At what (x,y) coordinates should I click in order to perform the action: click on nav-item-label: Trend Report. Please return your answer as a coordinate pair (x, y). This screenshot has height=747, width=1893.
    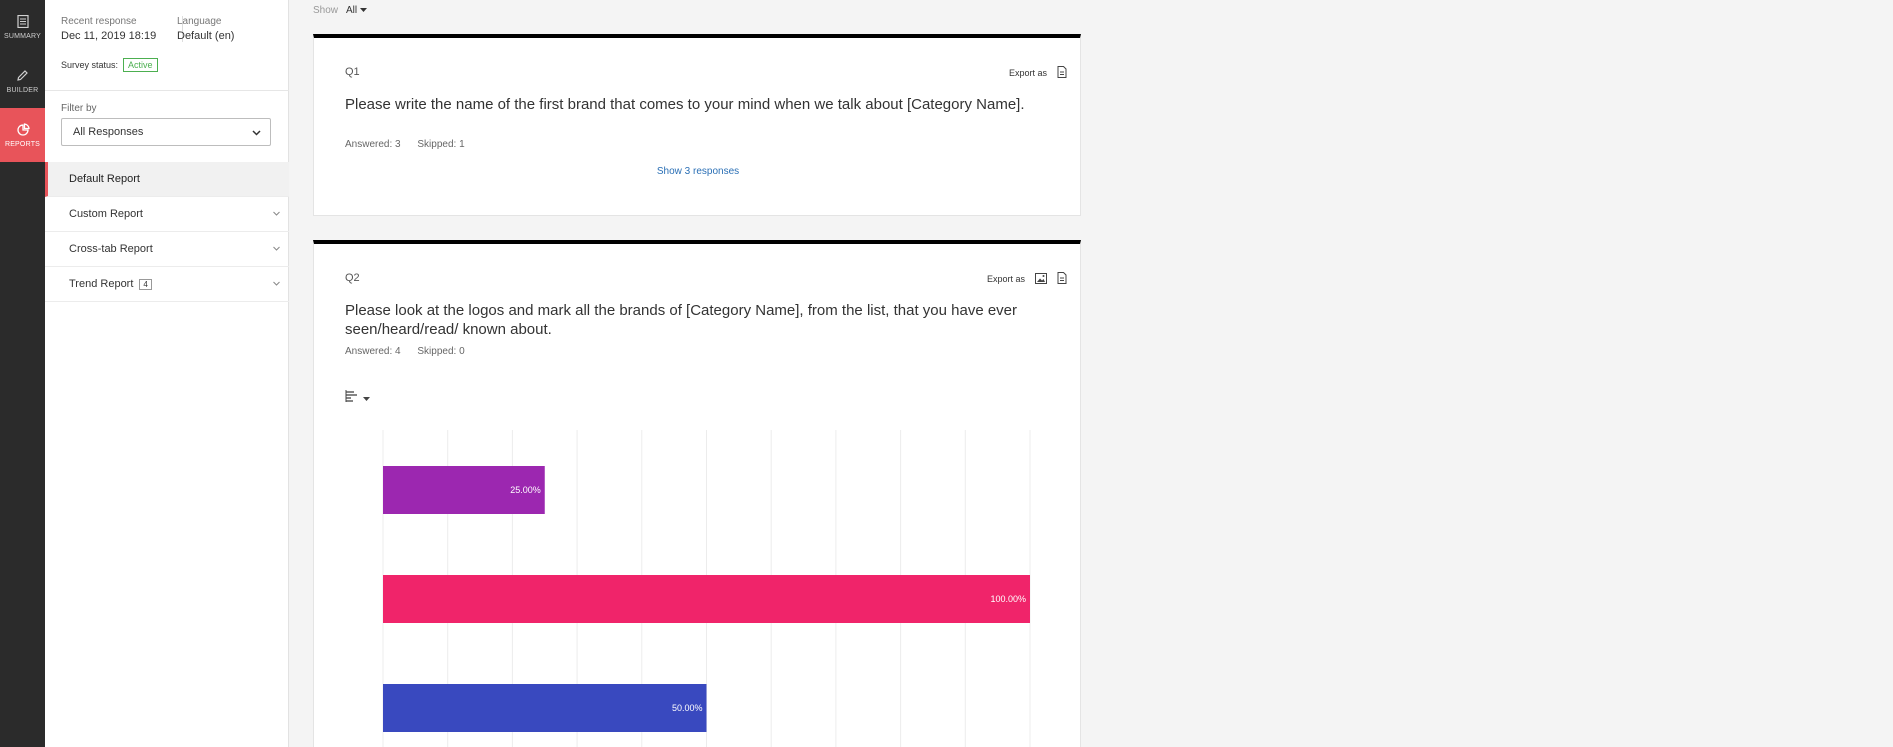
    Looking at the image, I should click on (101, 284).